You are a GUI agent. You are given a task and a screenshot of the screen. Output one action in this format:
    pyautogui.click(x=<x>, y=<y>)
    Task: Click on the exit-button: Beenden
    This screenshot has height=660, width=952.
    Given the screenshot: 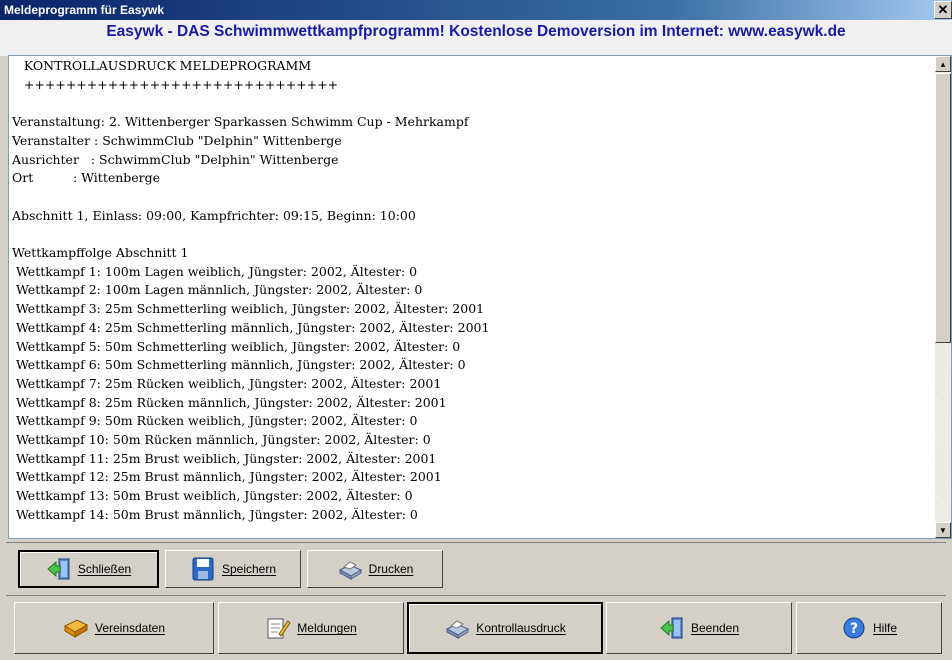 What is the action you would take?
    pyautogui.click(x=699, y=628)
    